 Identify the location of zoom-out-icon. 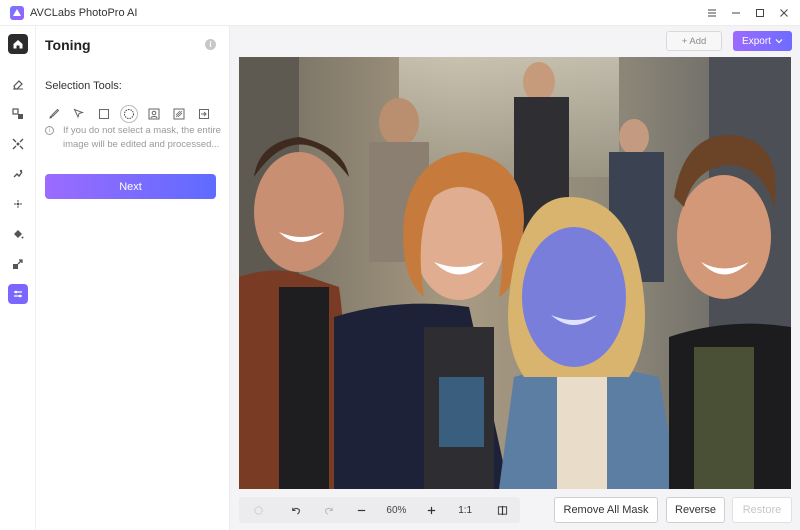
(362, 510).